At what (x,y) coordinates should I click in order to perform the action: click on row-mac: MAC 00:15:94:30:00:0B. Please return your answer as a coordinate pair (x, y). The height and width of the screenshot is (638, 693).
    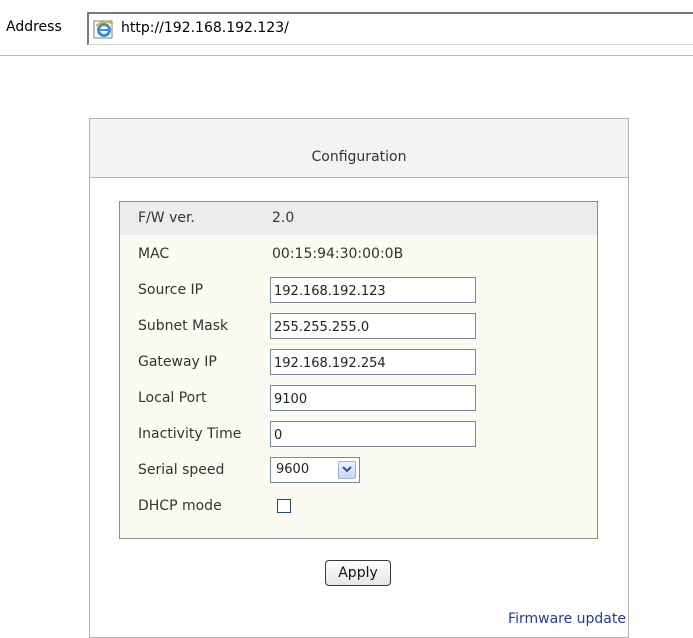
    Looking at the image, I should click on (358, 254).